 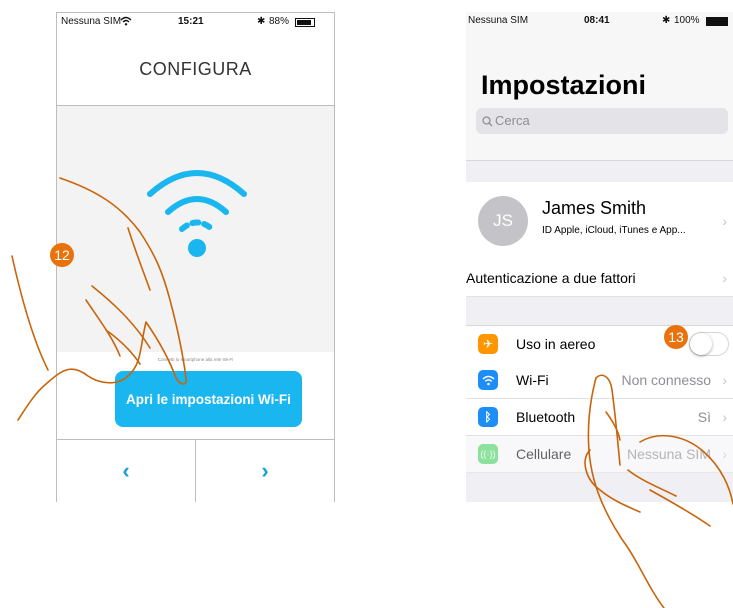 What do you see at coordinates (676, 337) in the screenshot?
I see `step-badge: 13` at bounding box center [676, 337].